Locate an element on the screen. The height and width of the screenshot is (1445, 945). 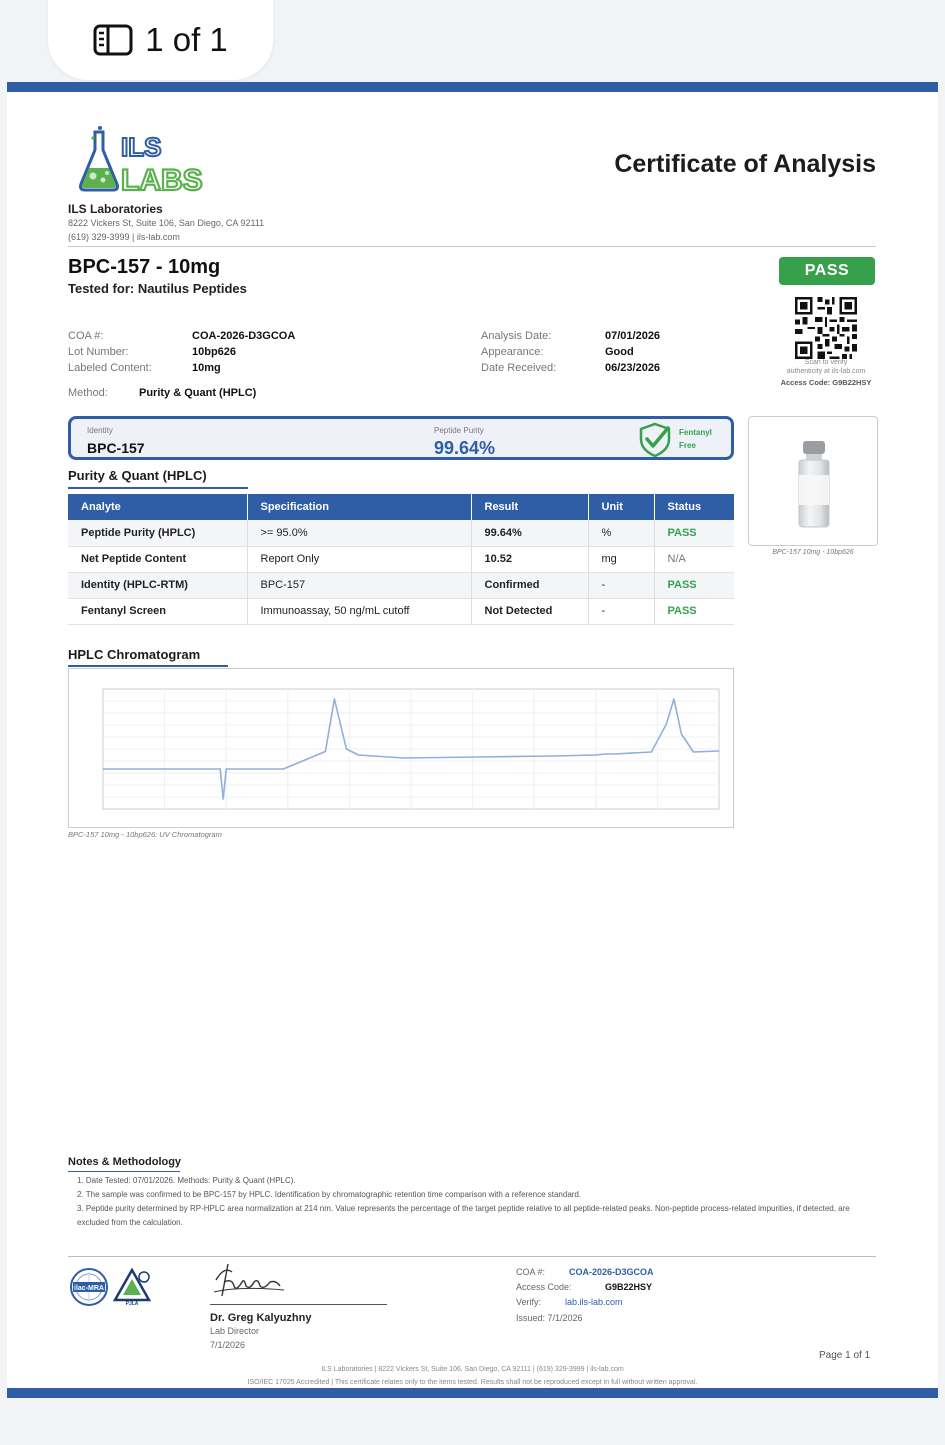
verify-link: lab.ils-lab.com is located at coordinates (594, 1302).